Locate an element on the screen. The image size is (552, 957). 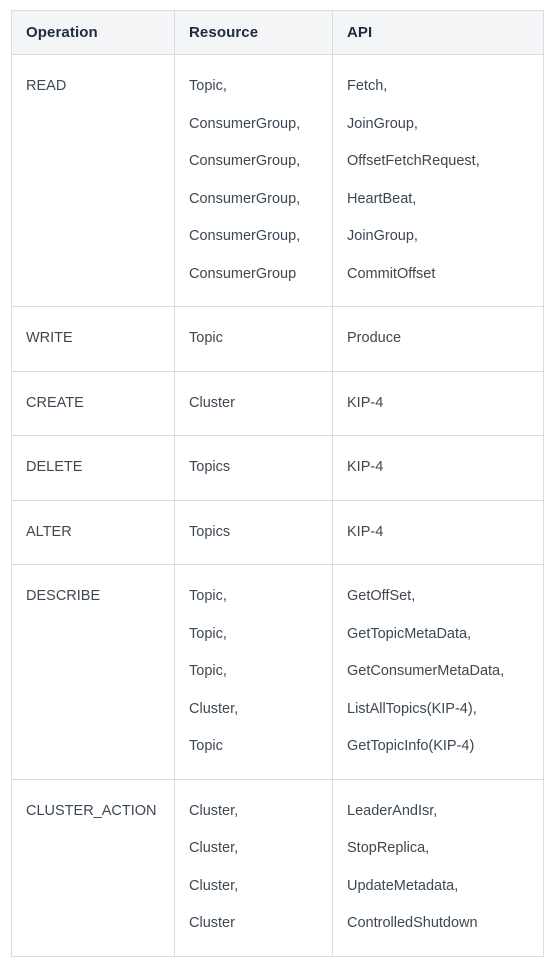
cell-operation: READ is located at coordinates (93, 180).